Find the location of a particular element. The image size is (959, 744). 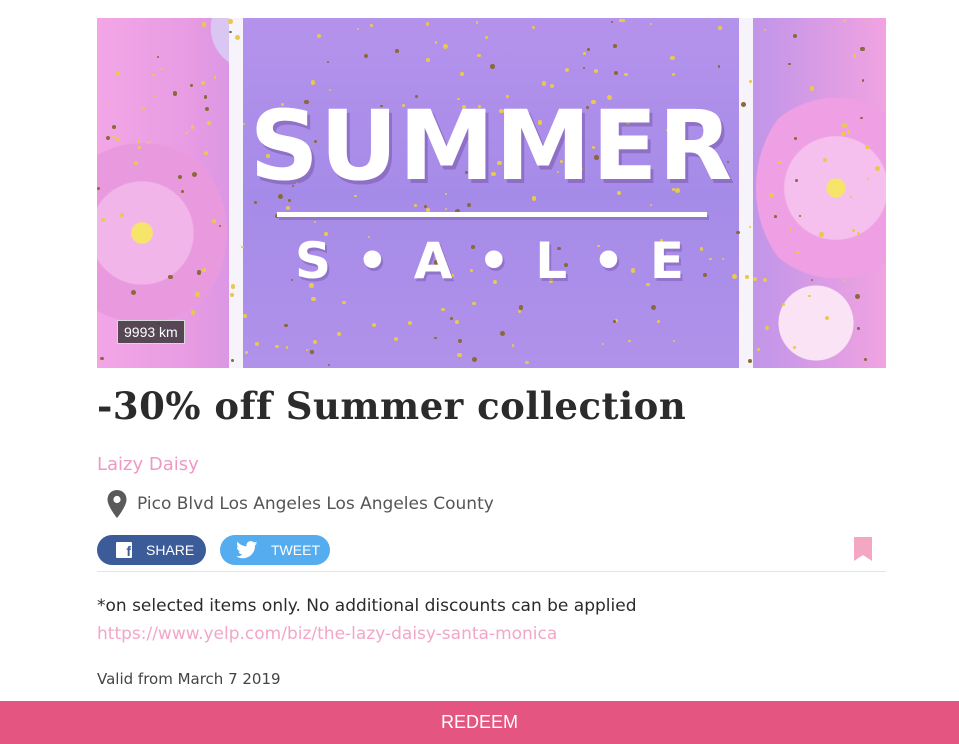

banner-divider is located at coordinates (492, 214).